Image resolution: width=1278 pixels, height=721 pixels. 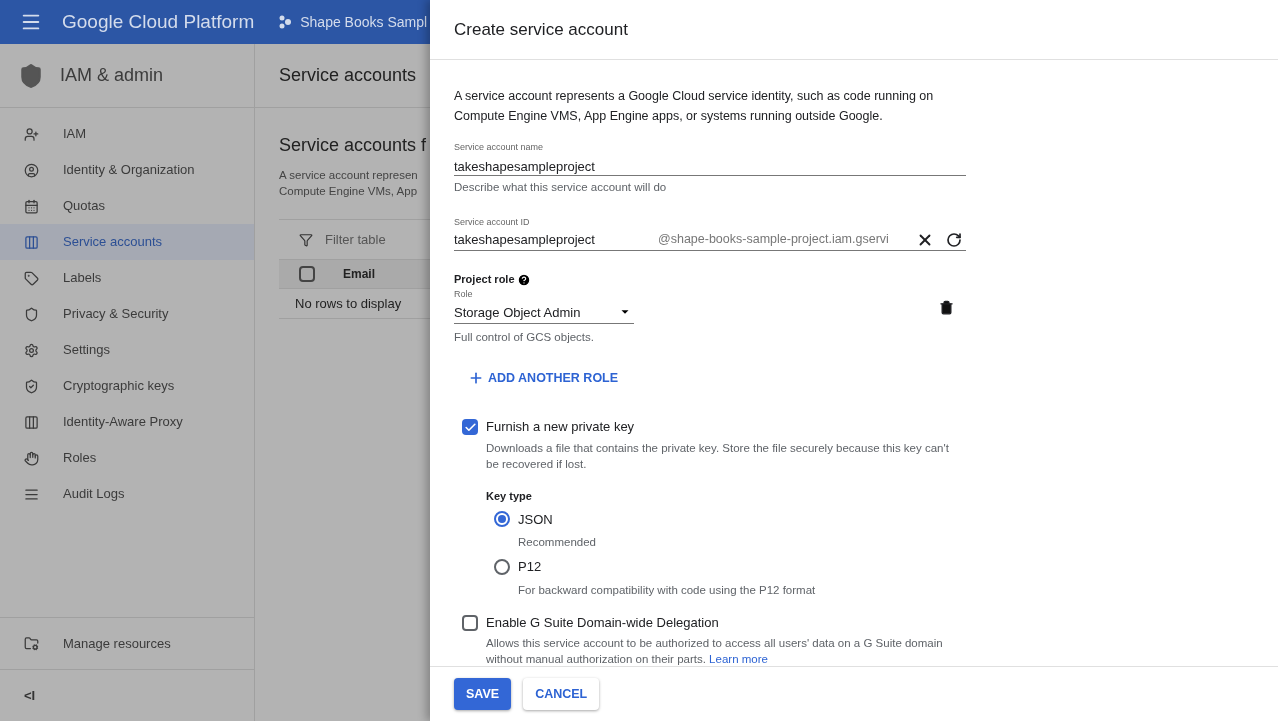 What do you see at coordinates (773, 240) in the screenshot?
I see `id-suffix: @shape-books-sample-project.iam.gservi` at bounding box center [773, 240].